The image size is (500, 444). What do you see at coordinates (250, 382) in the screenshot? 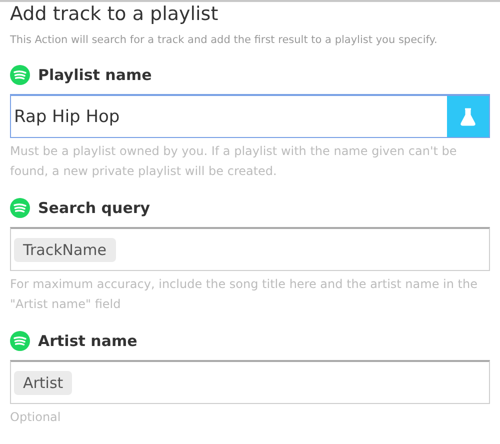
I see `input-field: Artist` at bounding box center [250, 382].